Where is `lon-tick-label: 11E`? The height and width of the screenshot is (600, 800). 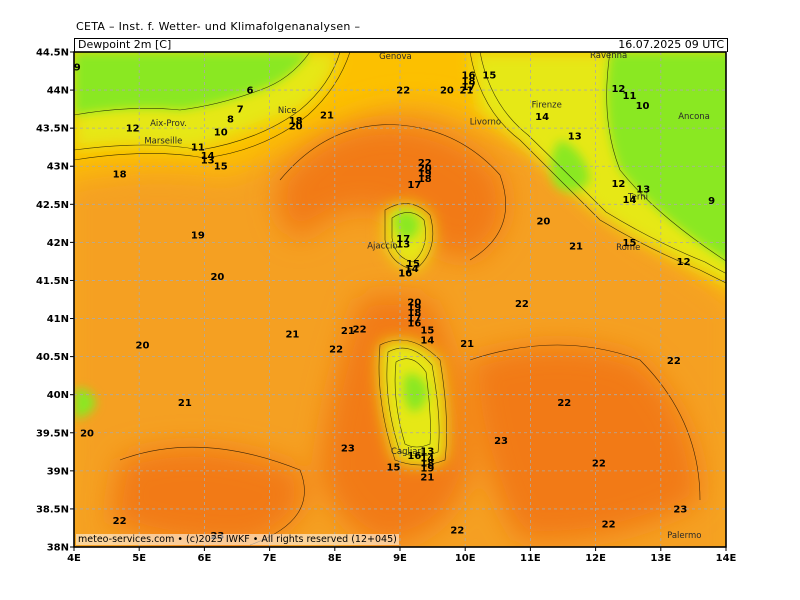 lon-tick-label: 11E is located at coordinates (530, 558).